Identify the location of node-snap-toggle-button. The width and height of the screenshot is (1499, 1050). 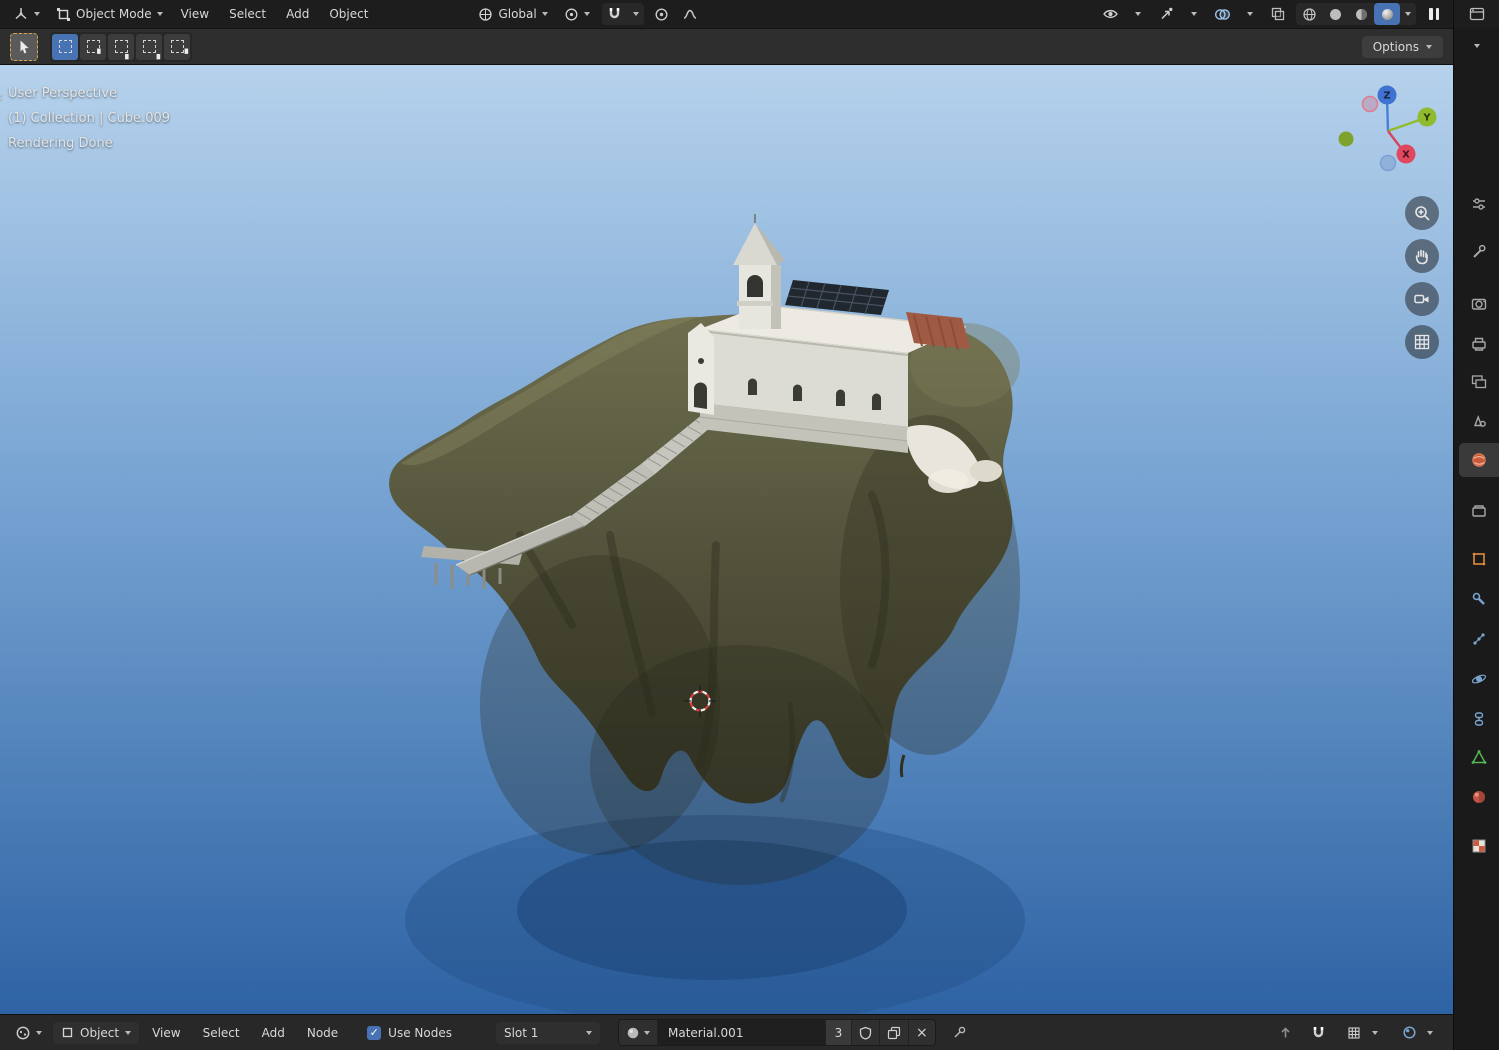
(1318, 1033).